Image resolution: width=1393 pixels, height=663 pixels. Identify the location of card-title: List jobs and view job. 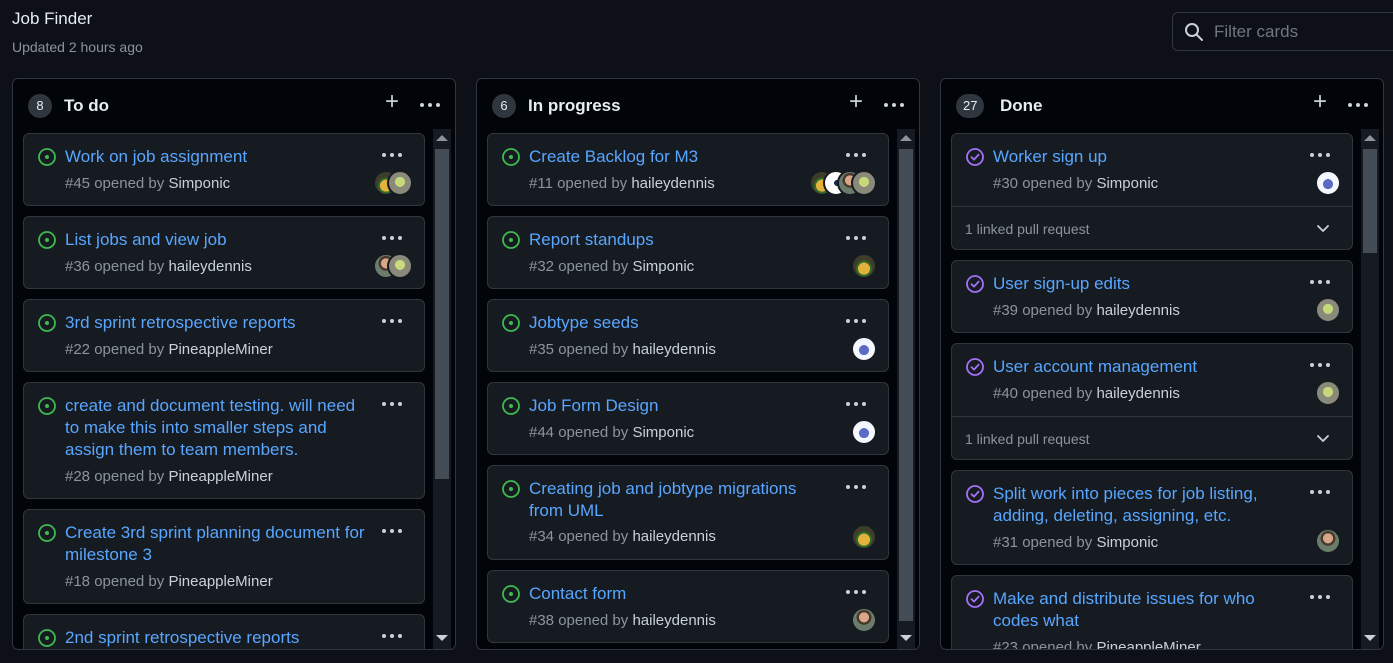
(215, 240).